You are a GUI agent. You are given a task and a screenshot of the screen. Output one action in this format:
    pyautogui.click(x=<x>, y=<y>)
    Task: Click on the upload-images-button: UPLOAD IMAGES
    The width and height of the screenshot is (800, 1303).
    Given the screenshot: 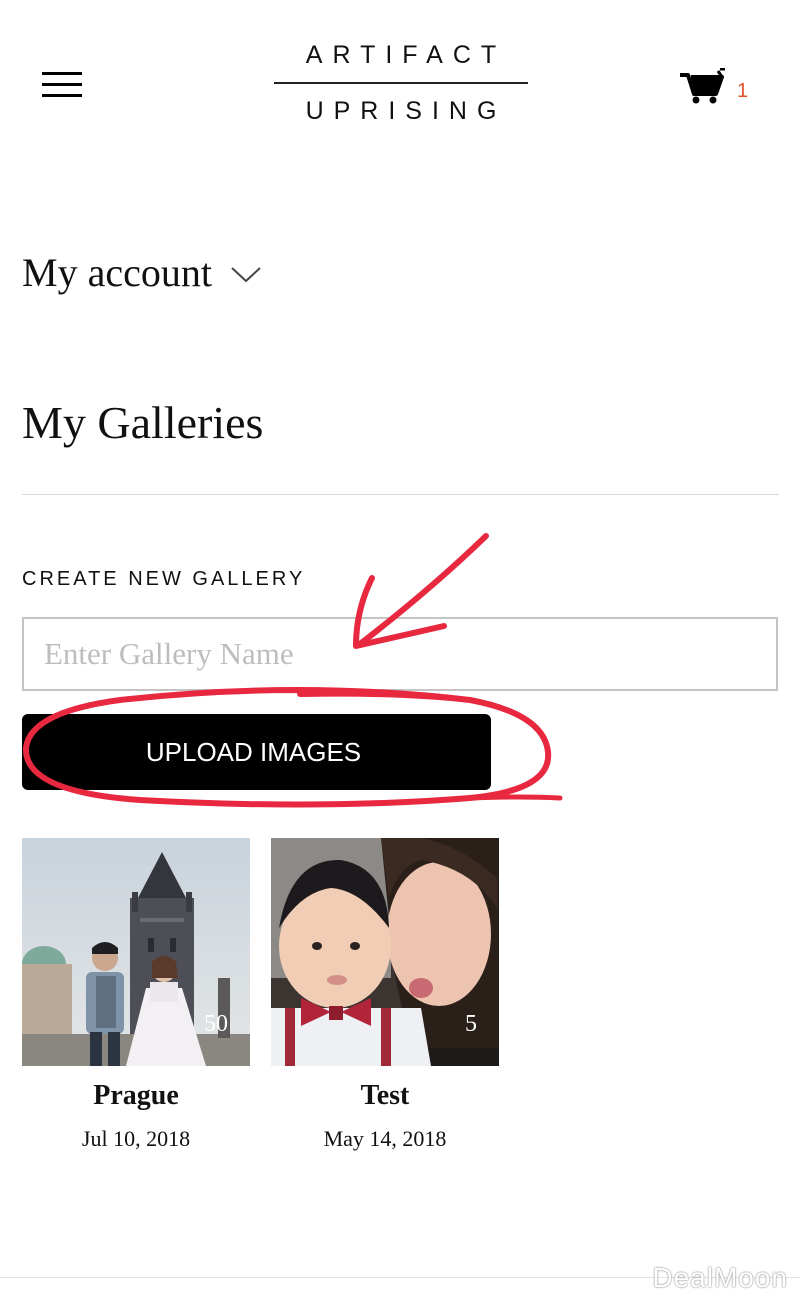 What is the action you would take?
    pyautogui.click(x=256, y=752)
    